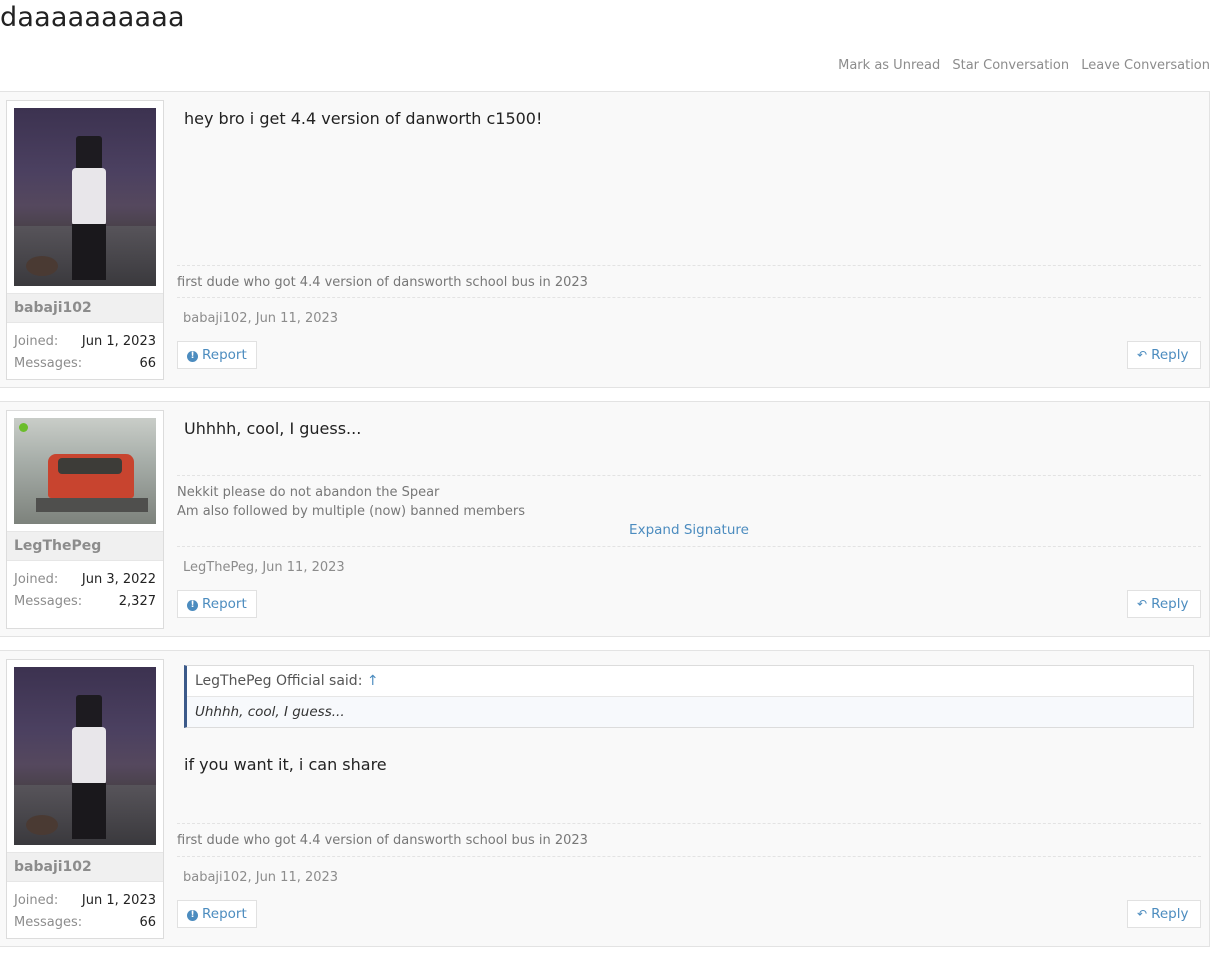 Image resolution: width=1220 pixels, height=956 pixels. Describe the element at coordinates (137, 601) in the screenshot. I see `message-count: 2,327` at that location.